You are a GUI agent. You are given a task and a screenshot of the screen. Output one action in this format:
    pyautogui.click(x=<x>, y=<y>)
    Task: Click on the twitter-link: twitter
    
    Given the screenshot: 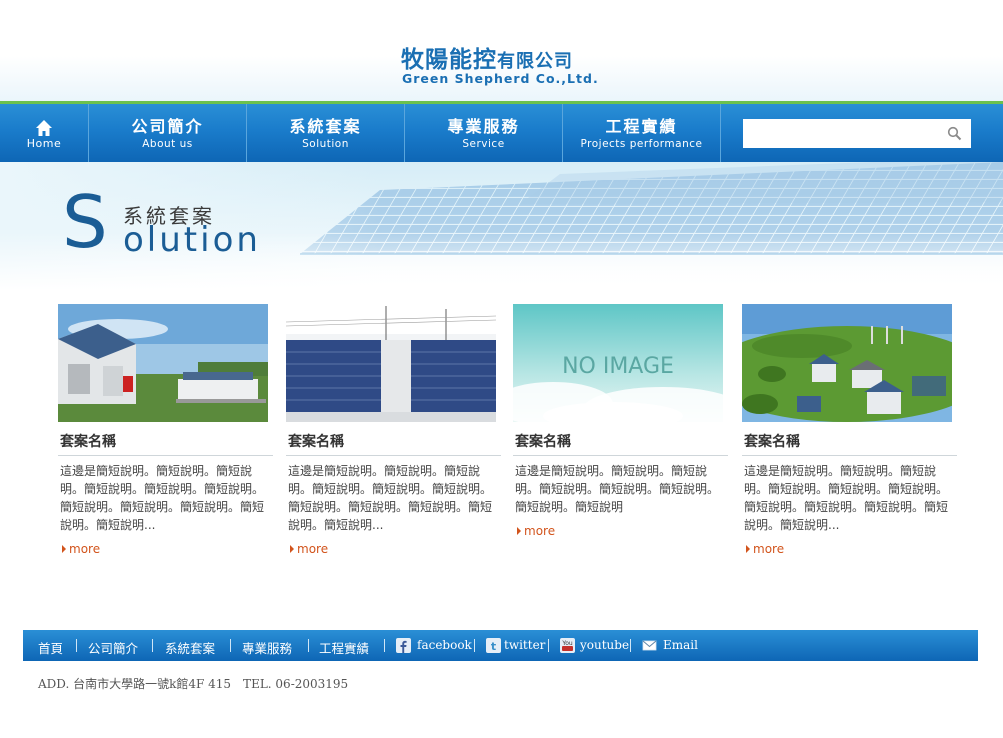 What is the action you would take?
    pyautogui.click(x=524, y=645)
    